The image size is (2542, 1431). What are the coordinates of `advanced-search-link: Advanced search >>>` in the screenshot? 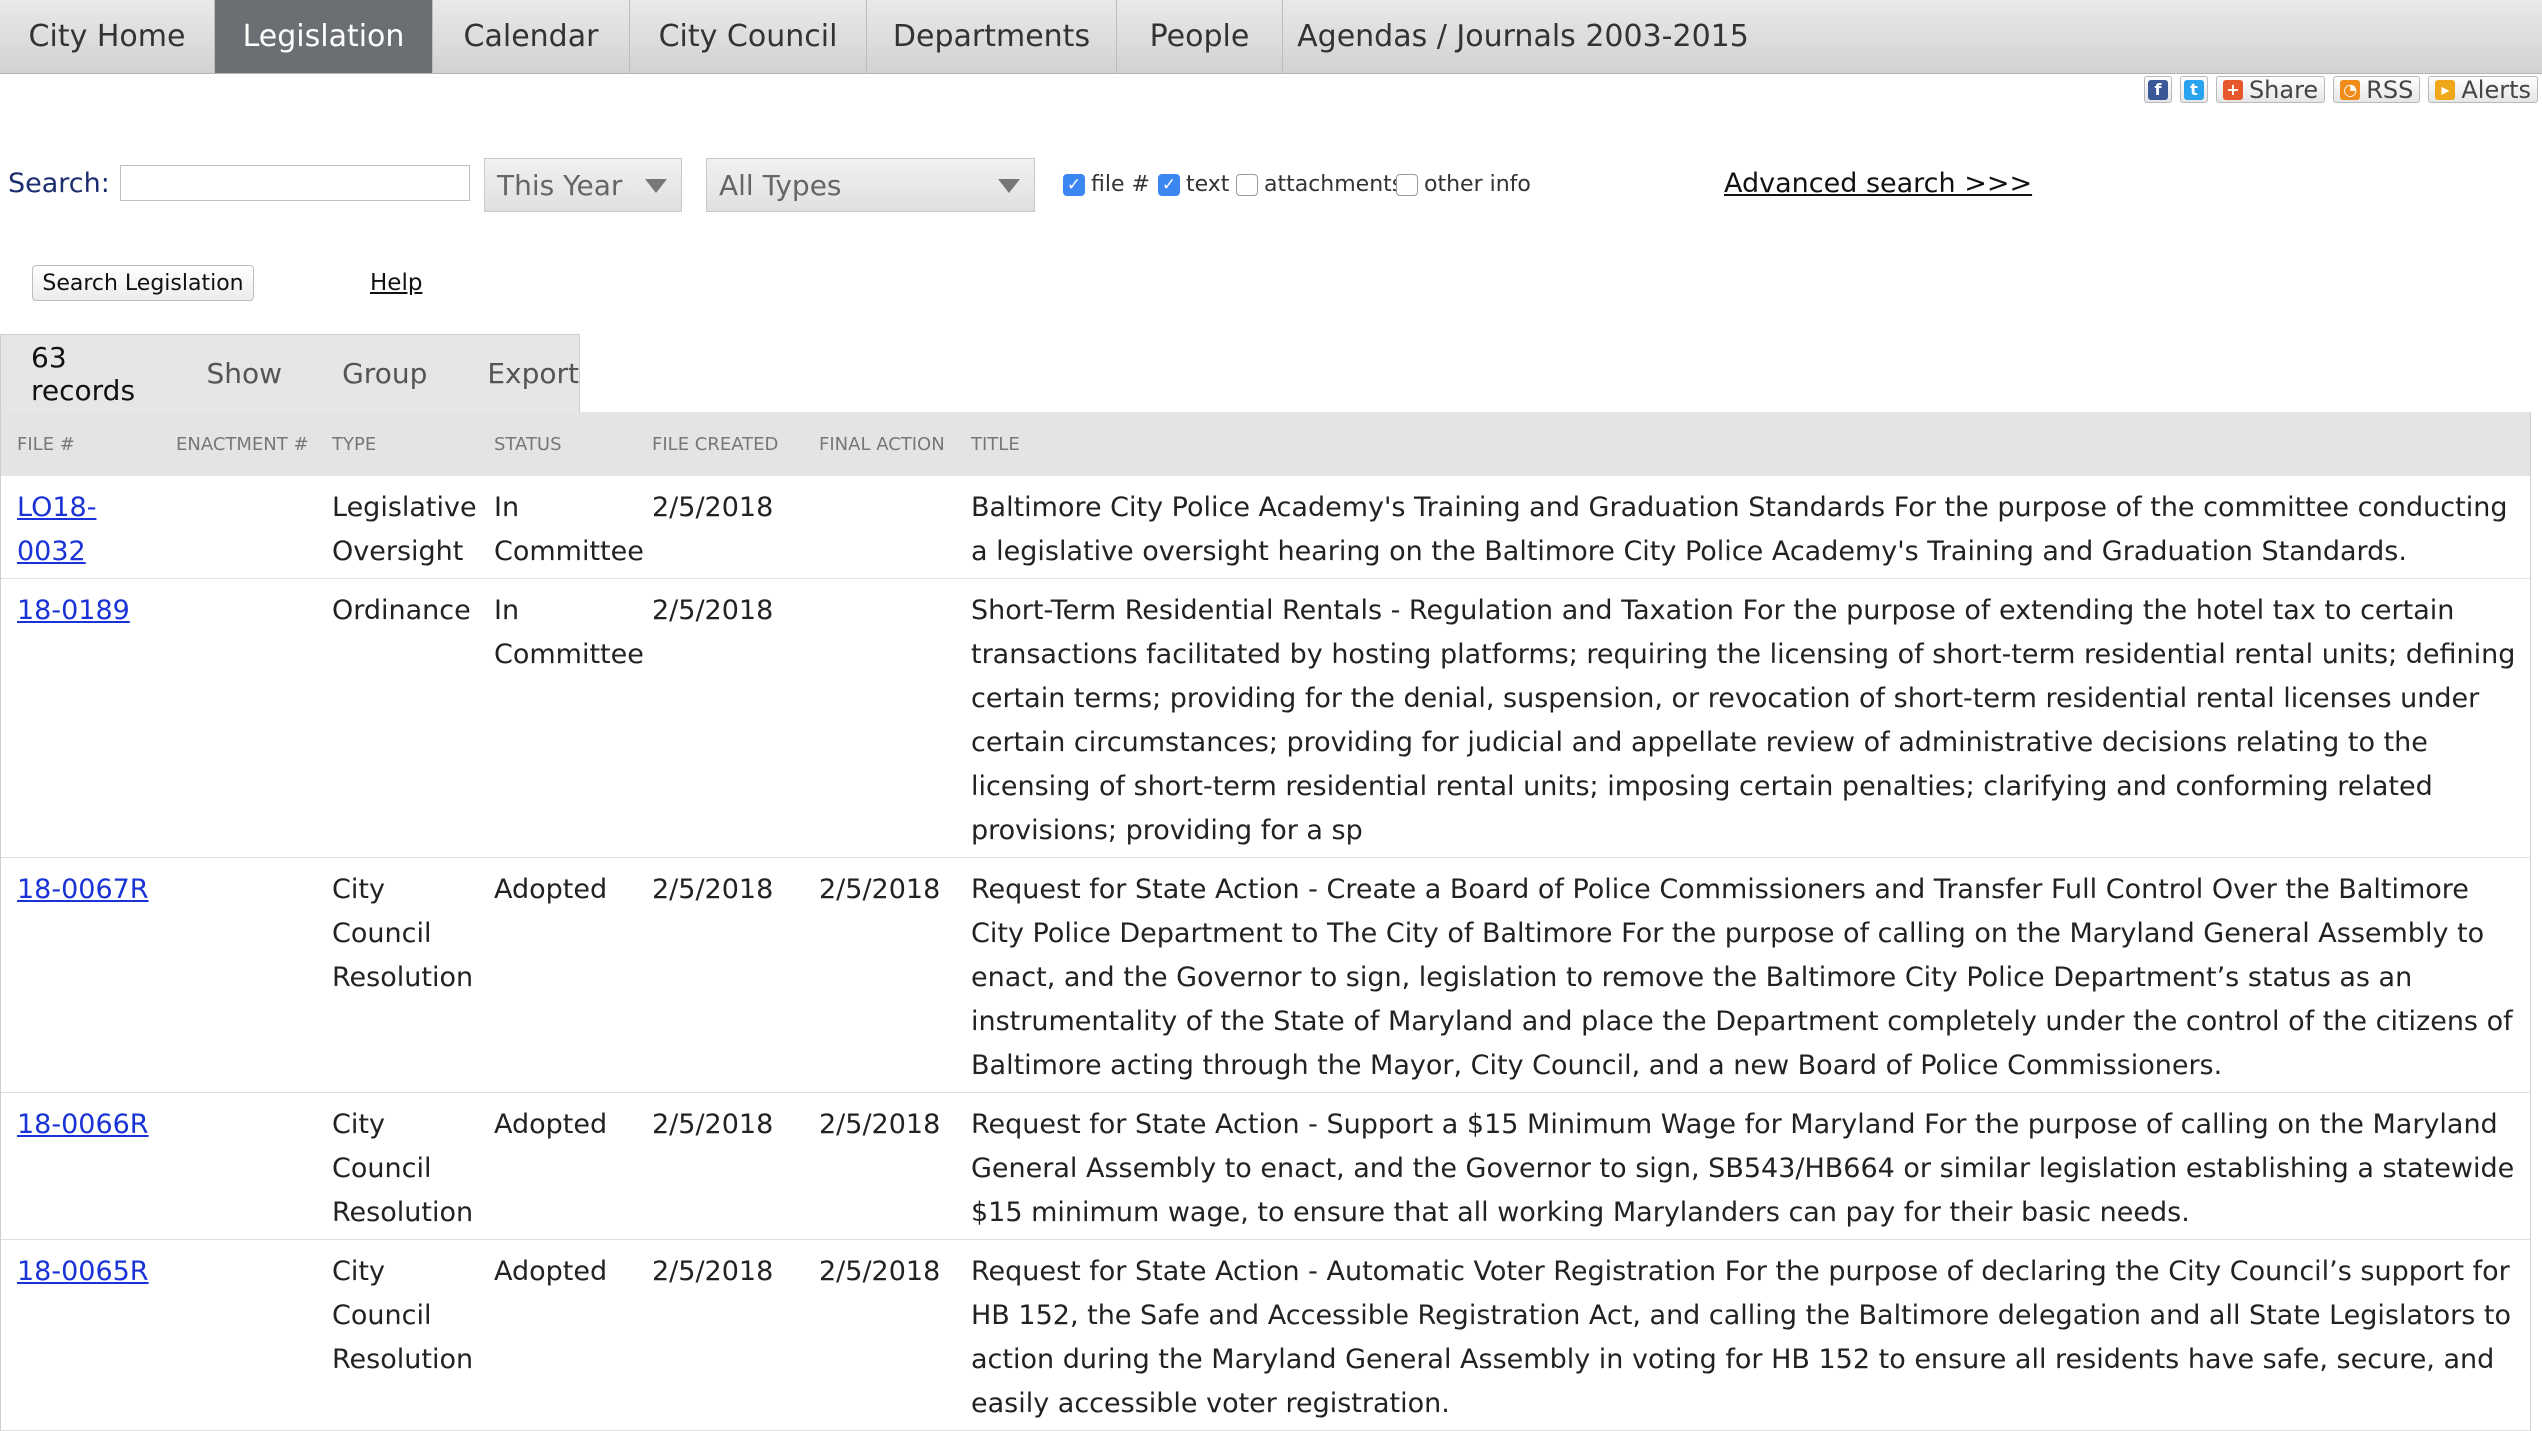 It's located at (1878, 183).